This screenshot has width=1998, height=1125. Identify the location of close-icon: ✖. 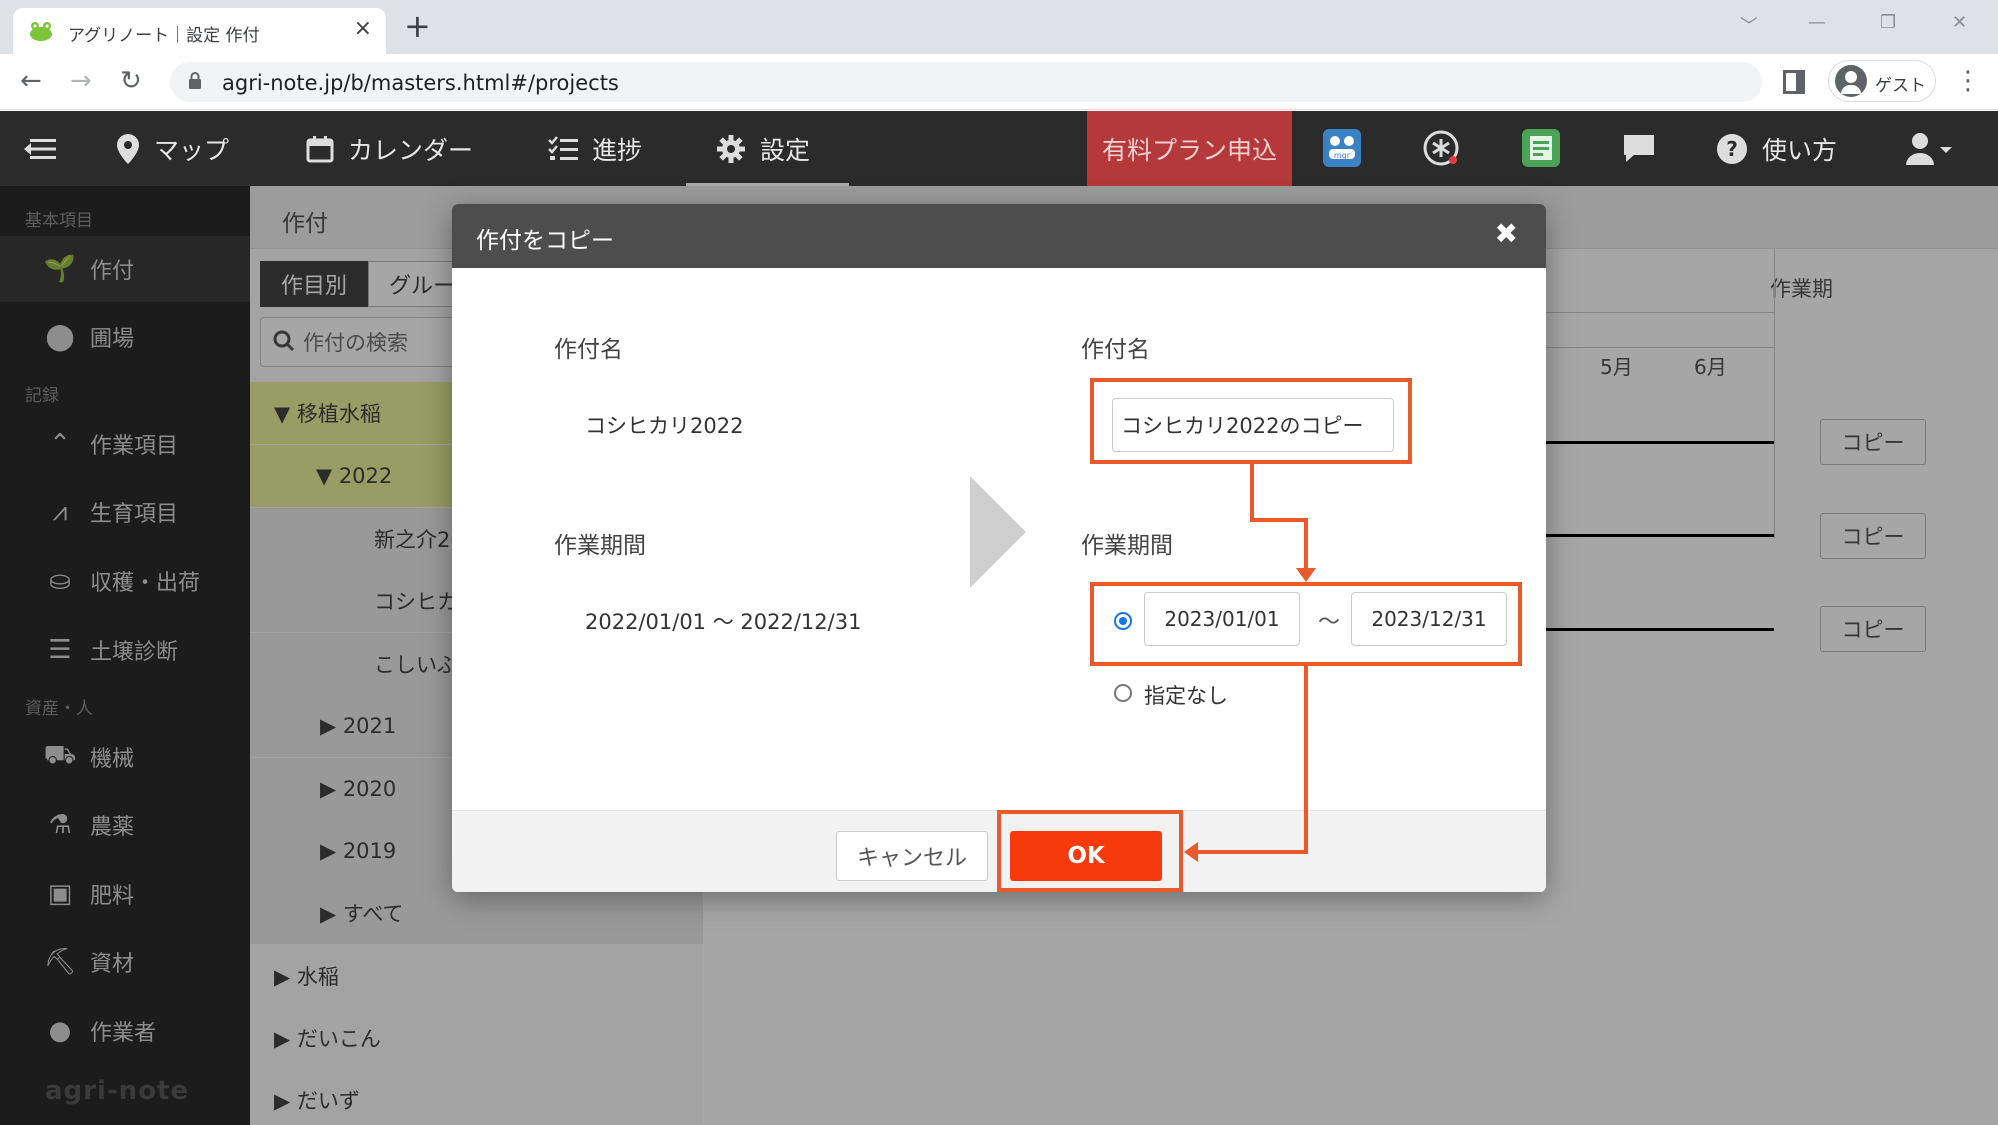
(1506, 234).